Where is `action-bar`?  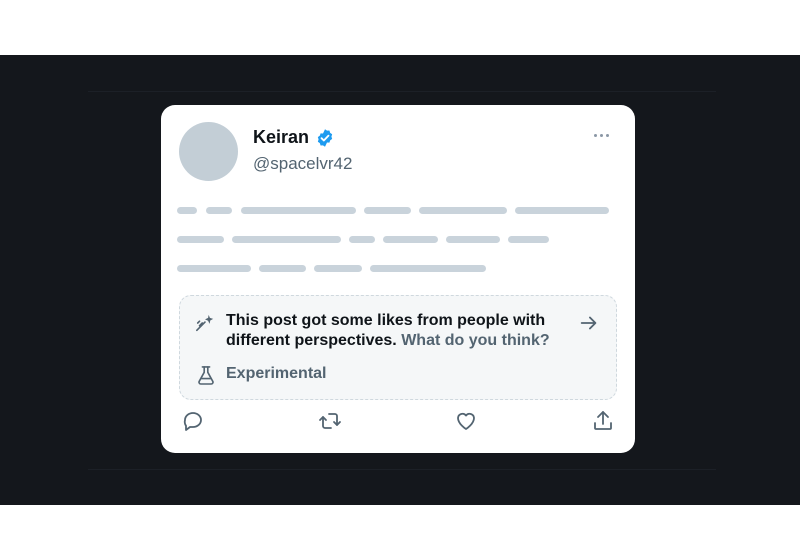 action-bar is located at coordinates (398, 421).